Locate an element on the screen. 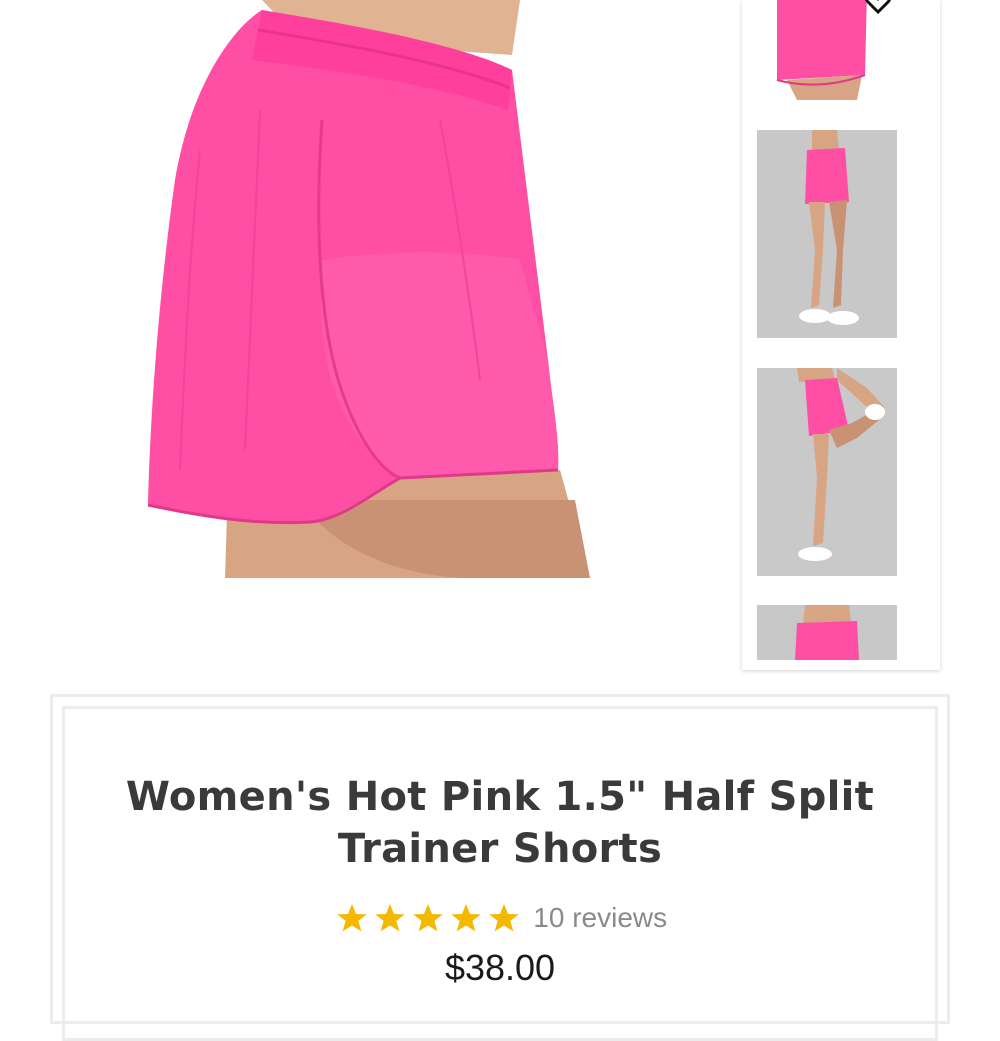  rating-row: 10 reviews is located at coordinates (500, 920).